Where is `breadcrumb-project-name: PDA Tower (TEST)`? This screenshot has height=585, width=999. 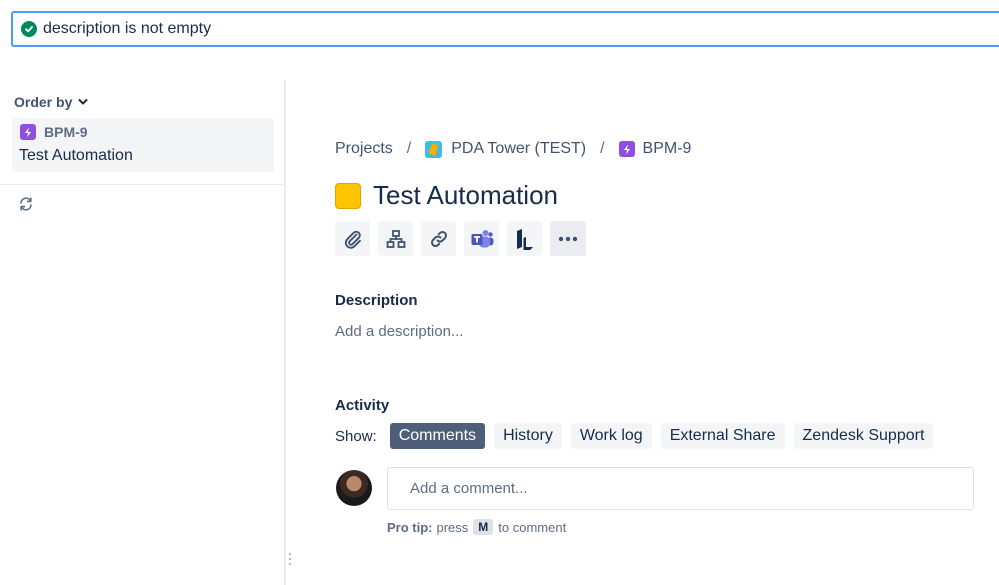 breadcrumb-project-name: PDA Tower (TEST) is located at coordinates (519, 148).